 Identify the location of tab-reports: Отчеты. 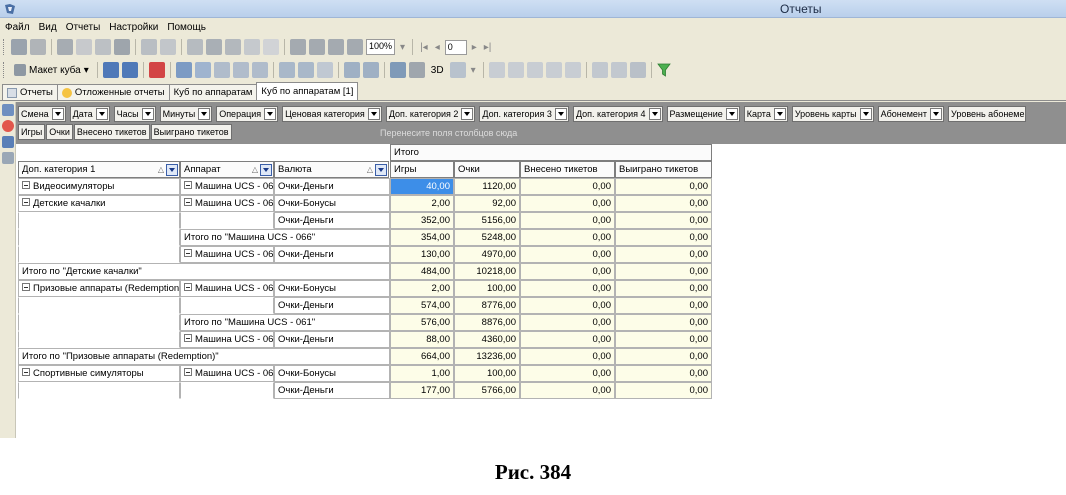
(30, 92).